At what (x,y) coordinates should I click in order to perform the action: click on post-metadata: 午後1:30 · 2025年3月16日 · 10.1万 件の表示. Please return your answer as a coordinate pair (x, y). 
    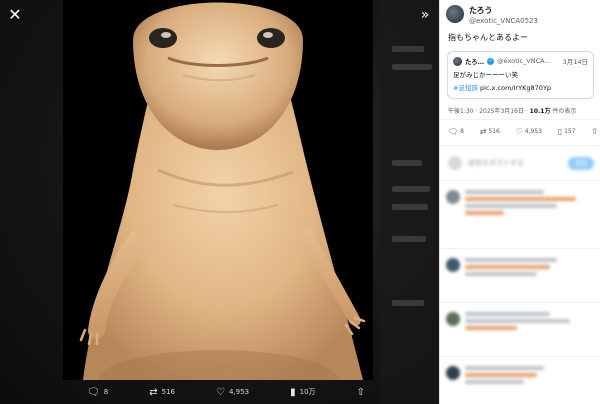
    Looking at the image, I should click on (512, 110).